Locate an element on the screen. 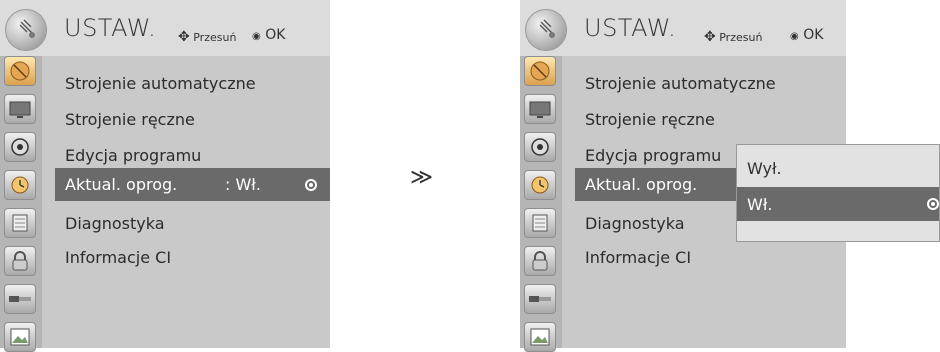  menu-item-software-update: Aktual. oprog. is located at coordinates (655, 184).